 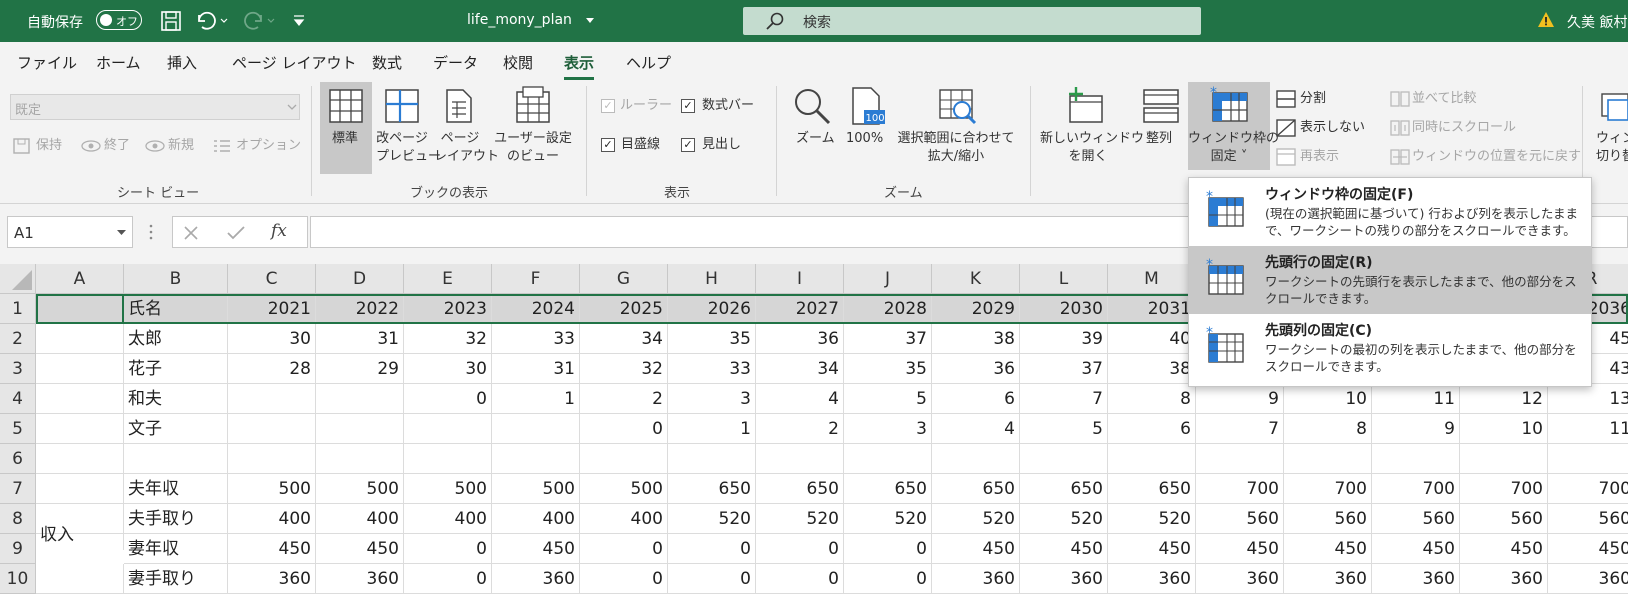 I want to click on cell-n: 560, so click(x=1240, y=519).